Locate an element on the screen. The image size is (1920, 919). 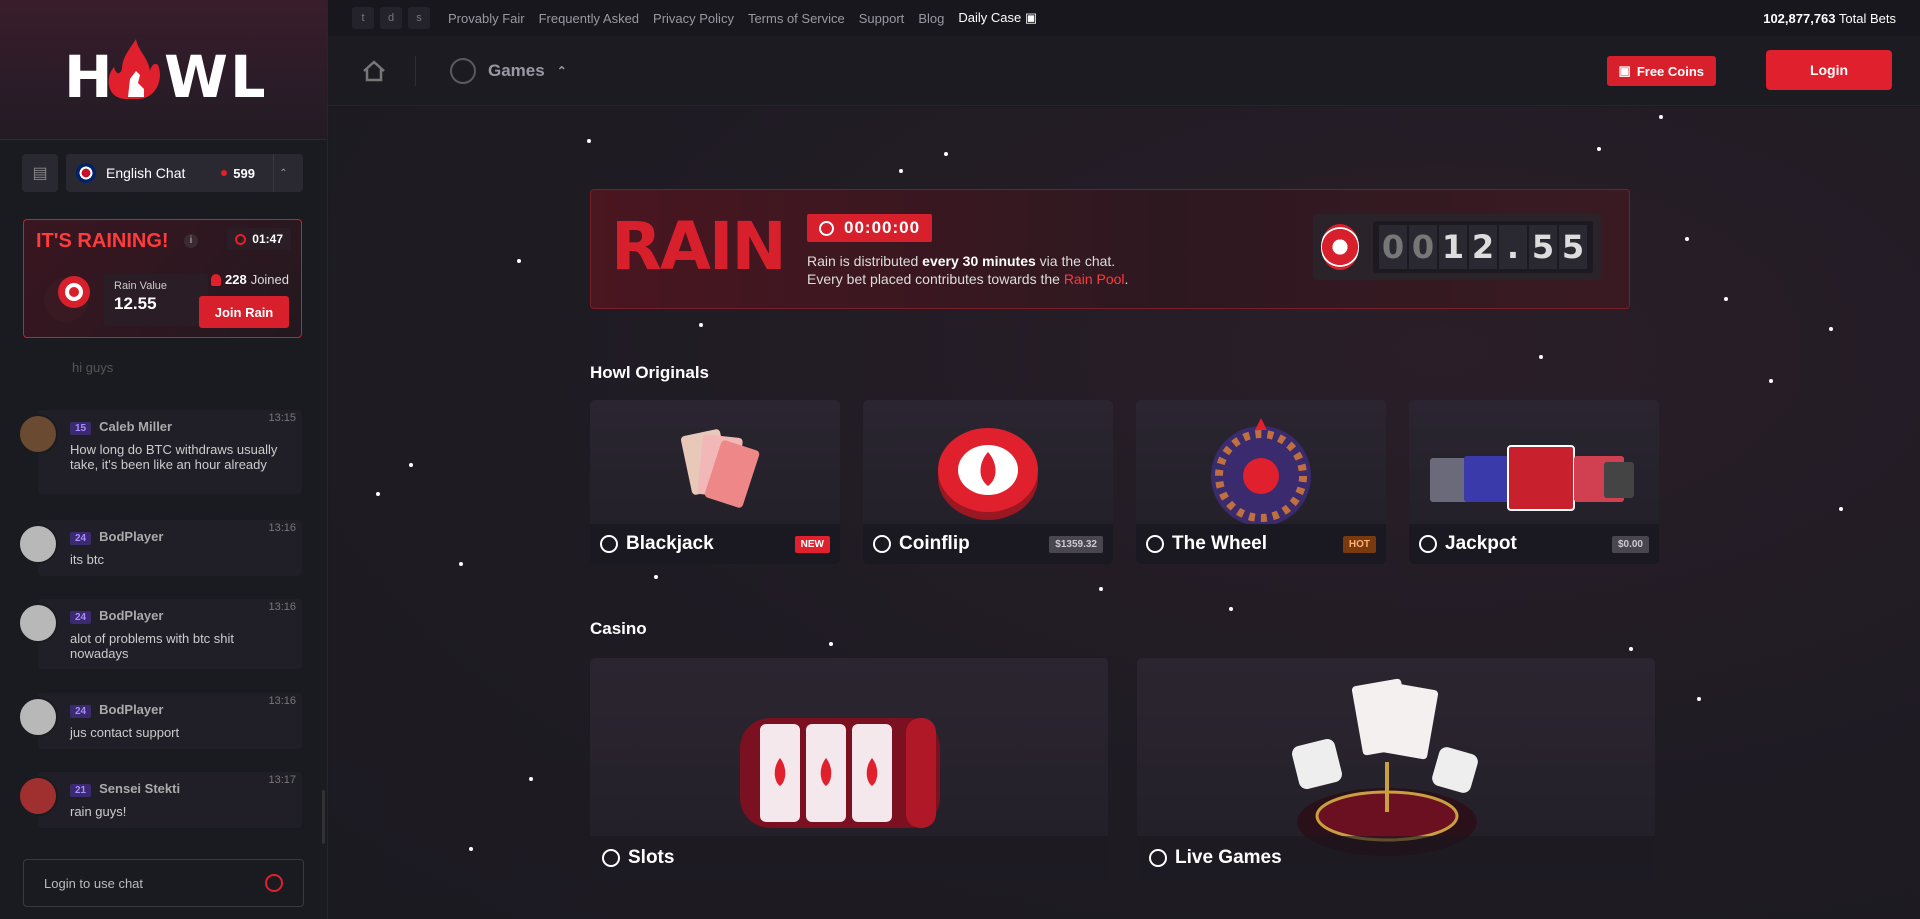
counter-digits: 0 0 1 2 . 5 5 is located at coordinates (1483, 247).